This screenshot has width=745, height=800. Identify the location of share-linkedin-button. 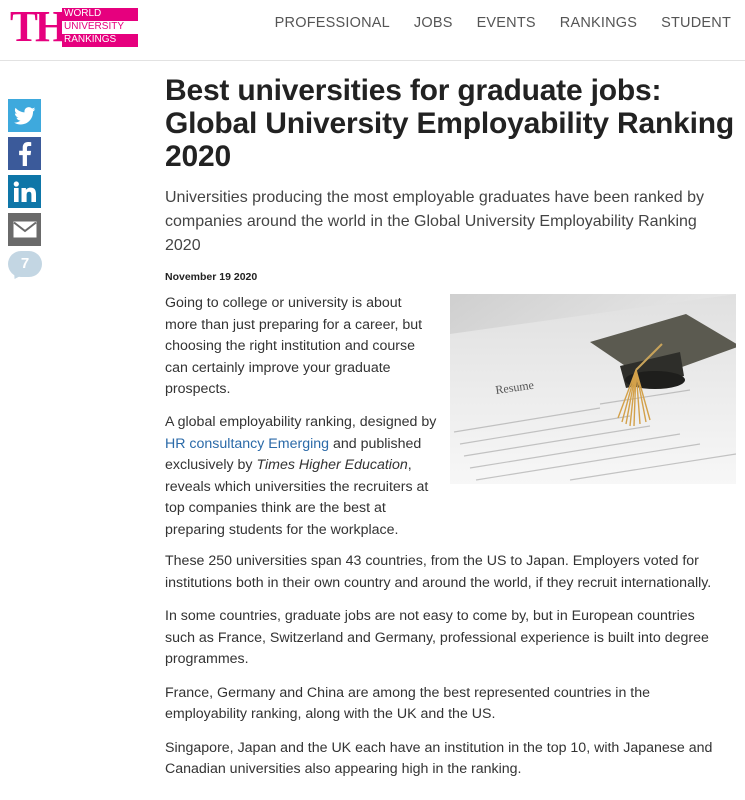
(24, 191).